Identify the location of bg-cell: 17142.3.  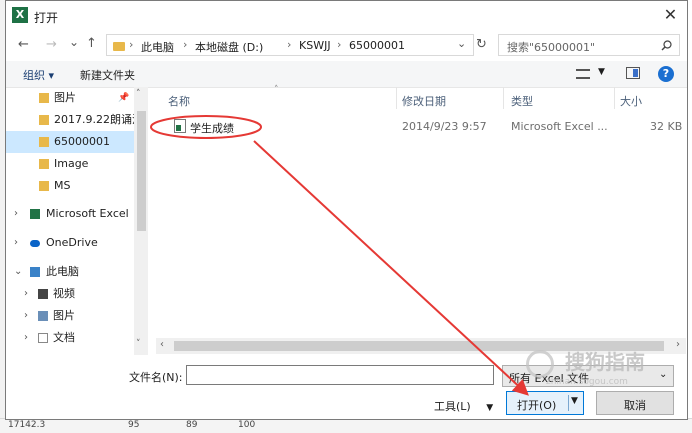
(27, 425).